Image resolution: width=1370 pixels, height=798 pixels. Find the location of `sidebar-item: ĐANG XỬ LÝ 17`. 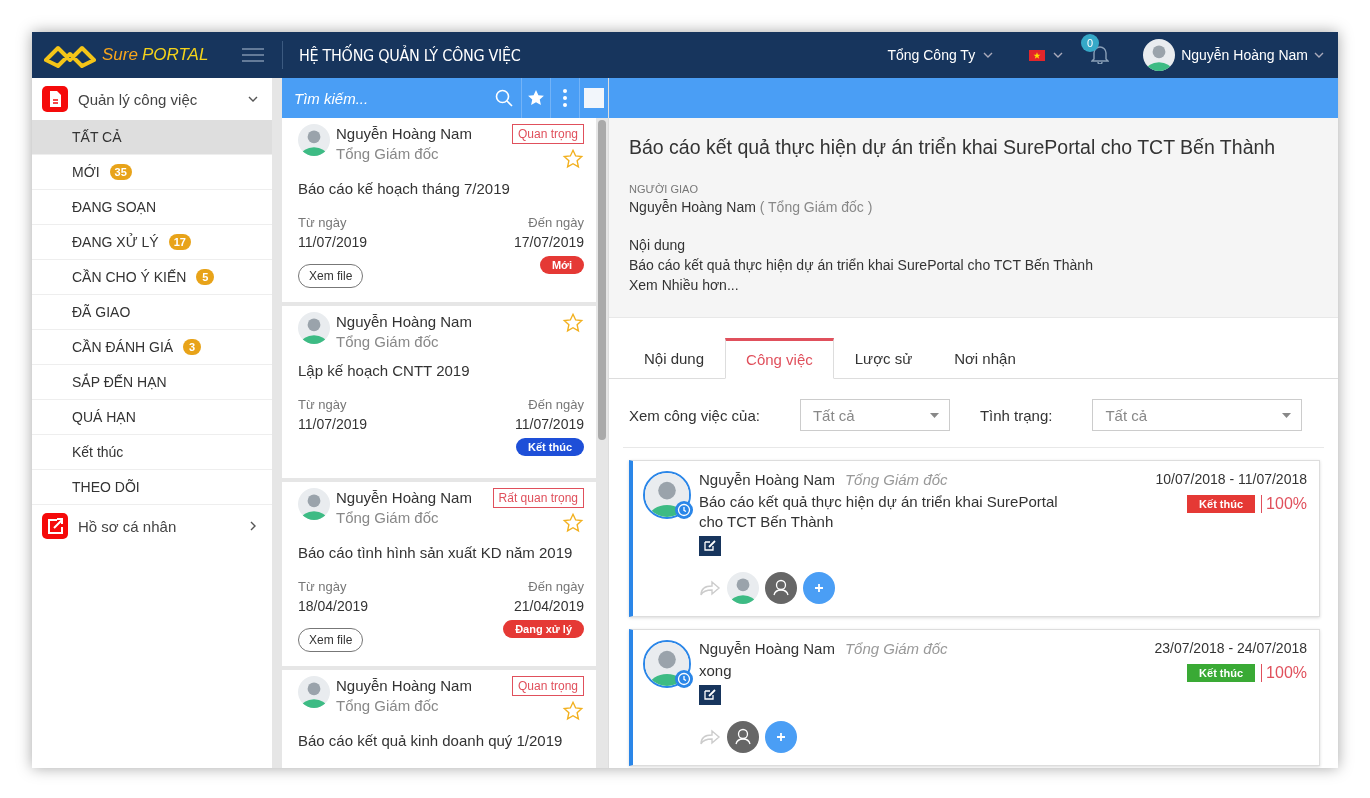

sidebar-item: ĐANG XỬ LÝ 17 is located at coordinates (152, 242).